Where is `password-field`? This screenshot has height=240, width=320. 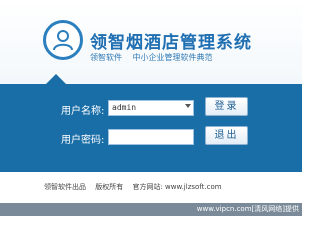 password-field is located at coordinates (151, 137).